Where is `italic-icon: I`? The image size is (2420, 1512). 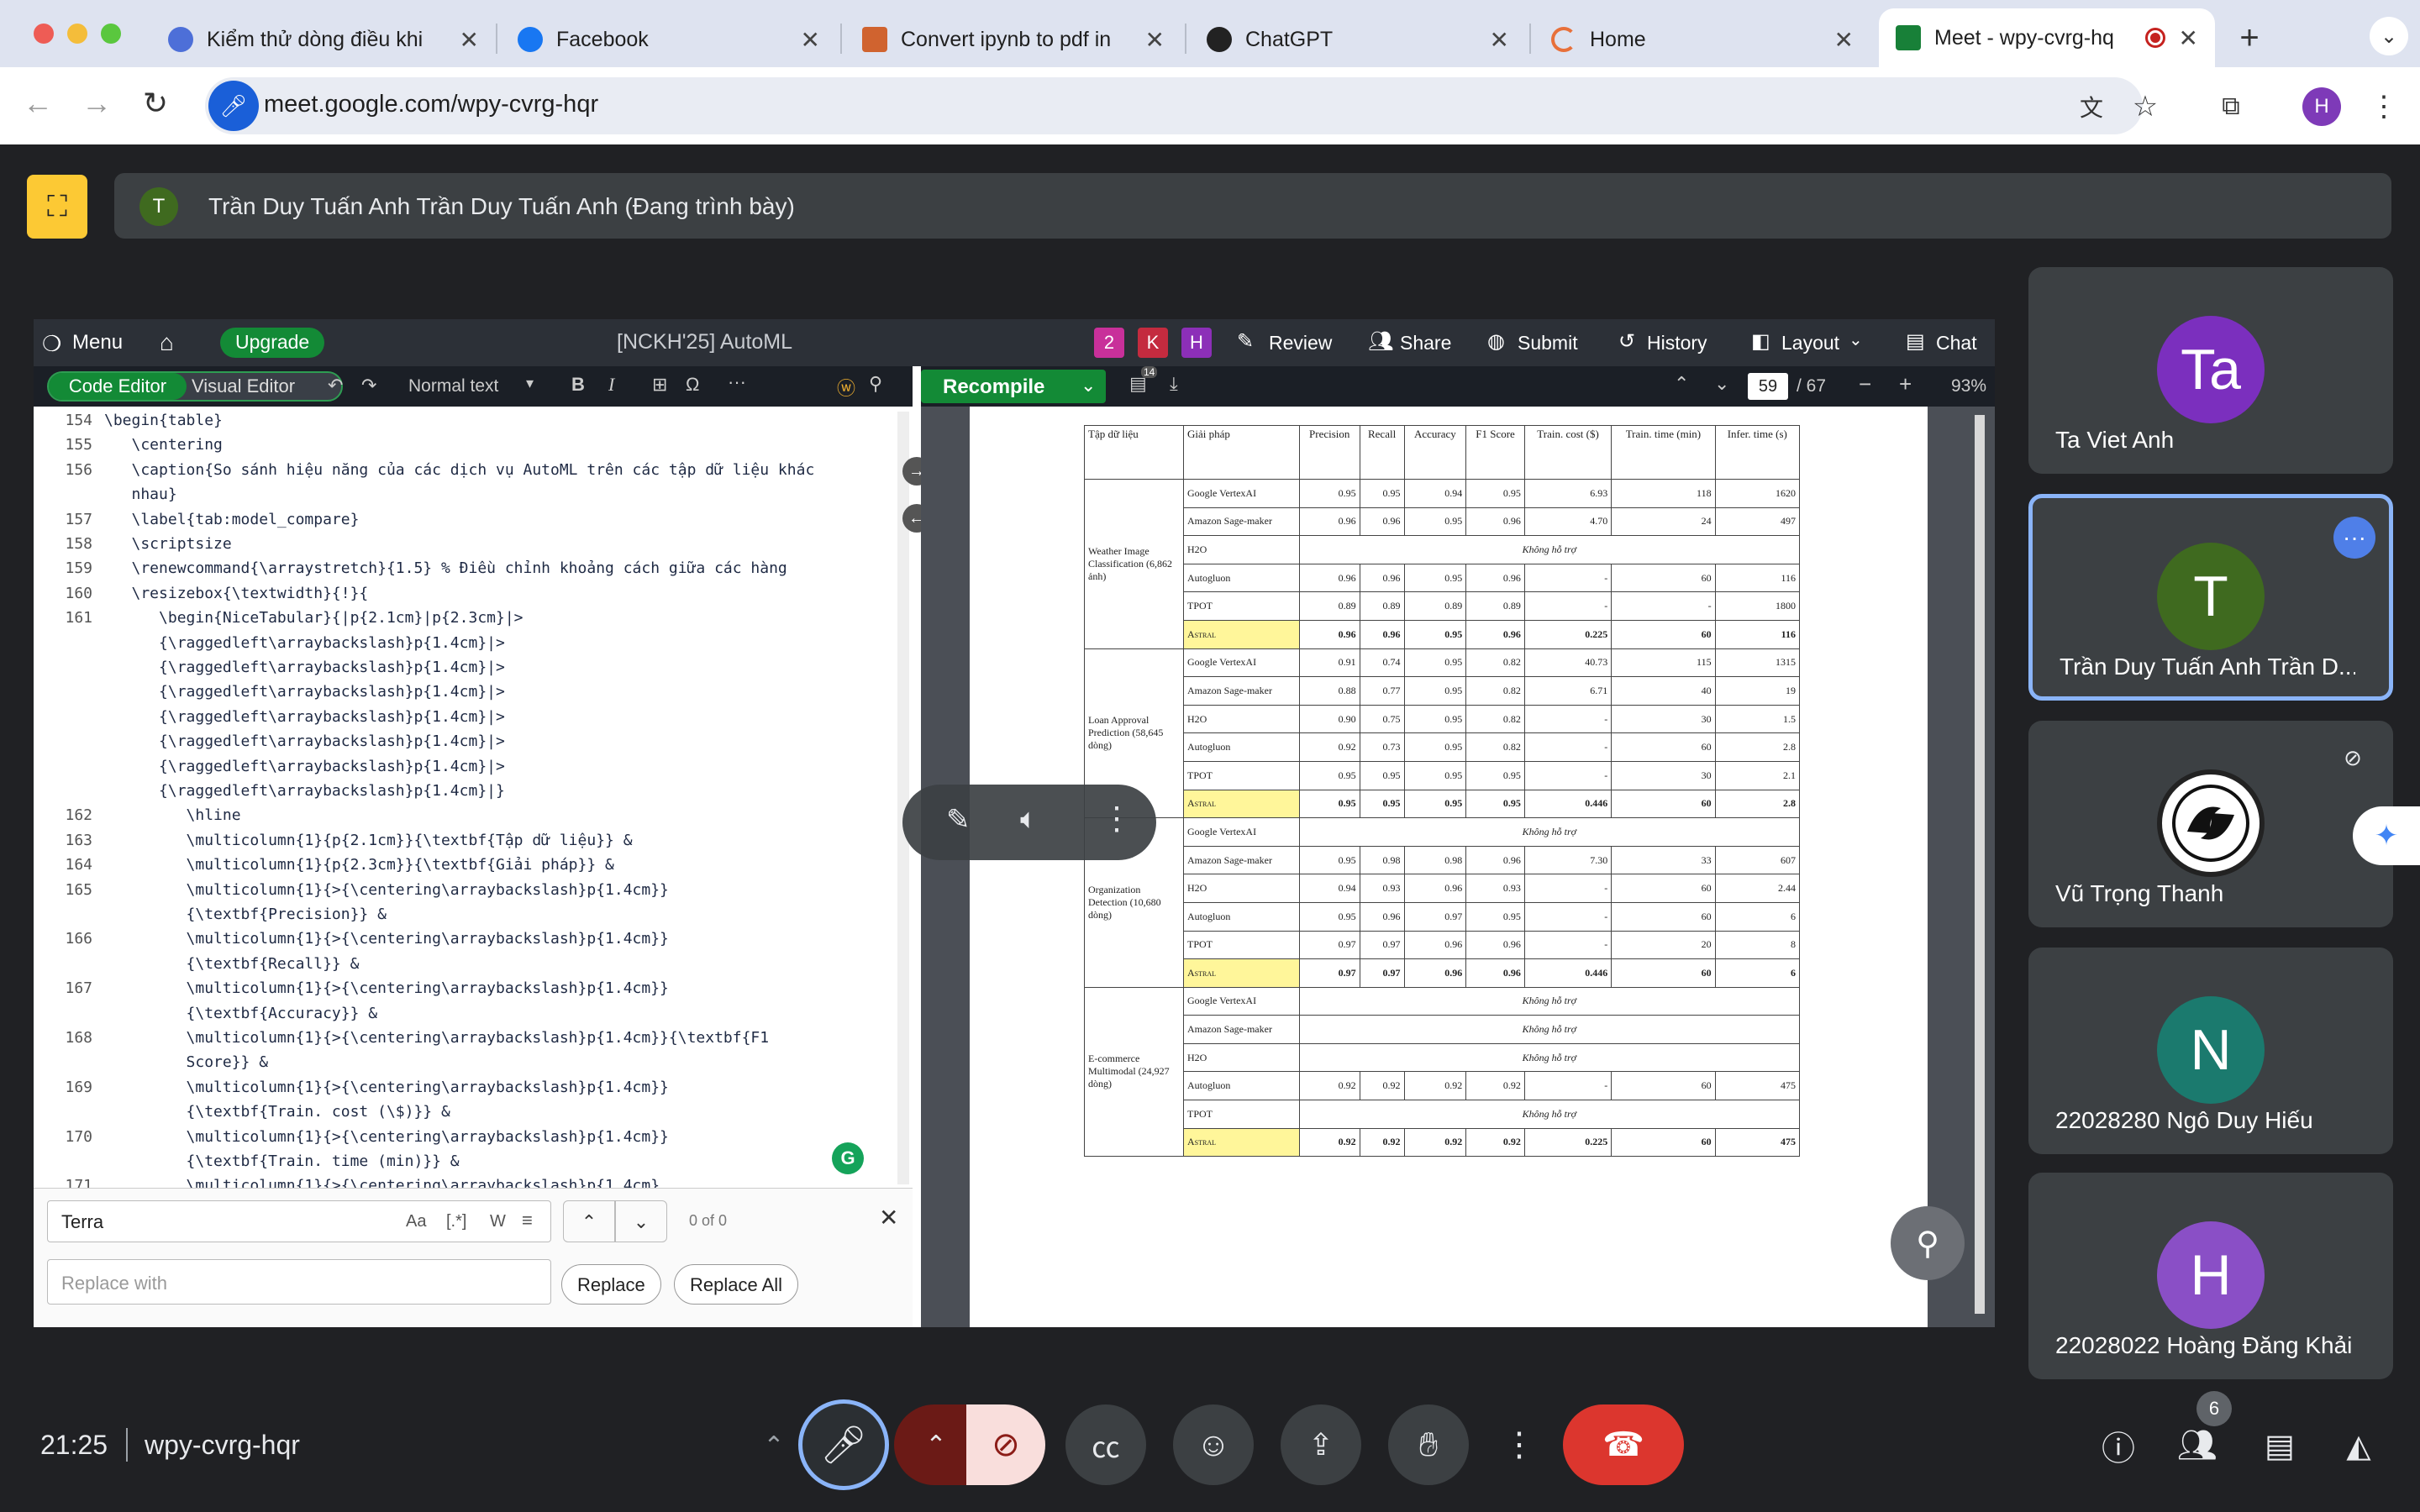
italic-icon: I is located at coordinates (611, 385).